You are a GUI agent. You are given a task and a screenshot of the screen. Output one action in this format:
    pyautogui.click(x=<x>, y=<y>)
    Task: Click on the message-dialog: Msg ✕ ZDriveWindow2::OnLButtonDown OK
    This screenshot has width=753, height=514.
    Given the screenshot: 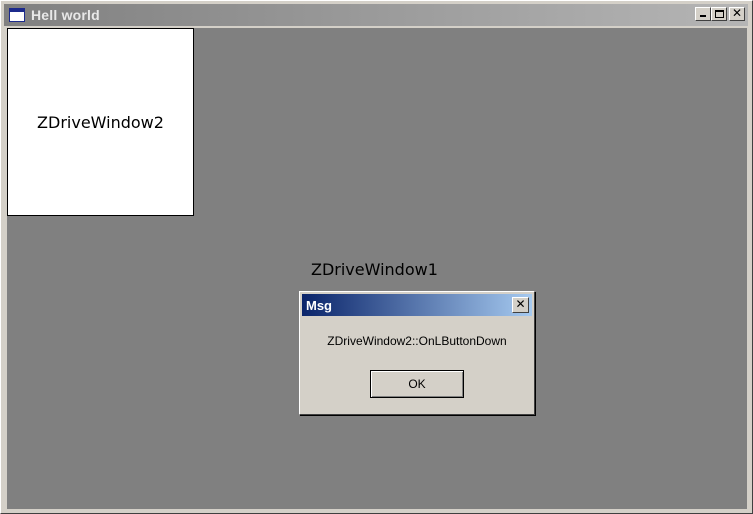 What is the action you would take?
    pyautogui.click(x=417, y=353)
    